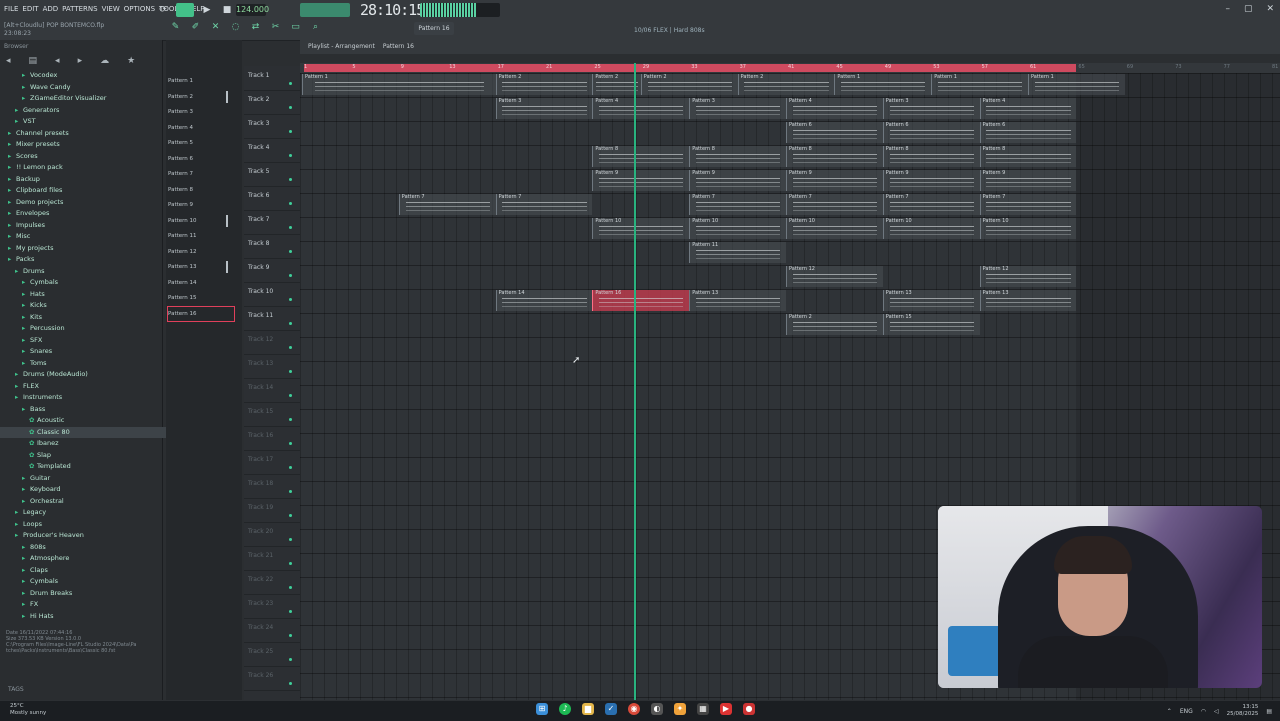 Image resolution: width=1280 pixels, height=721 pixels. Describe the element at coordinates (88, 110) in the screenshot. I see `browser-item: ▸ Generators` at that location.